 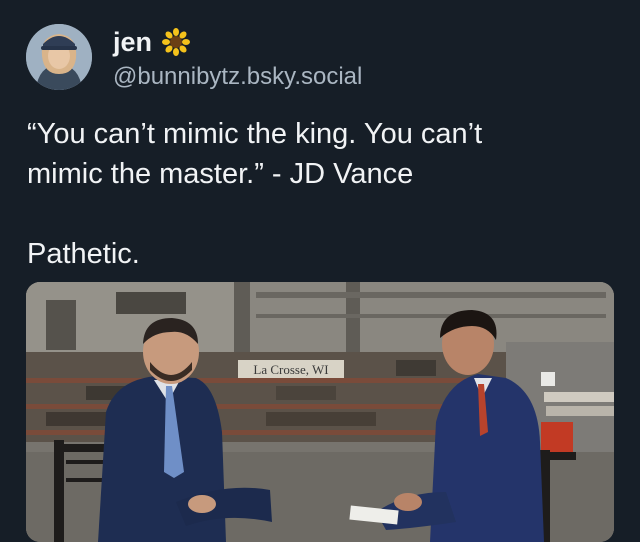 What do you see at coordinates (176, 42) in the screenshot?
I see `sunflower-icon` at bounding box center [176, 42].